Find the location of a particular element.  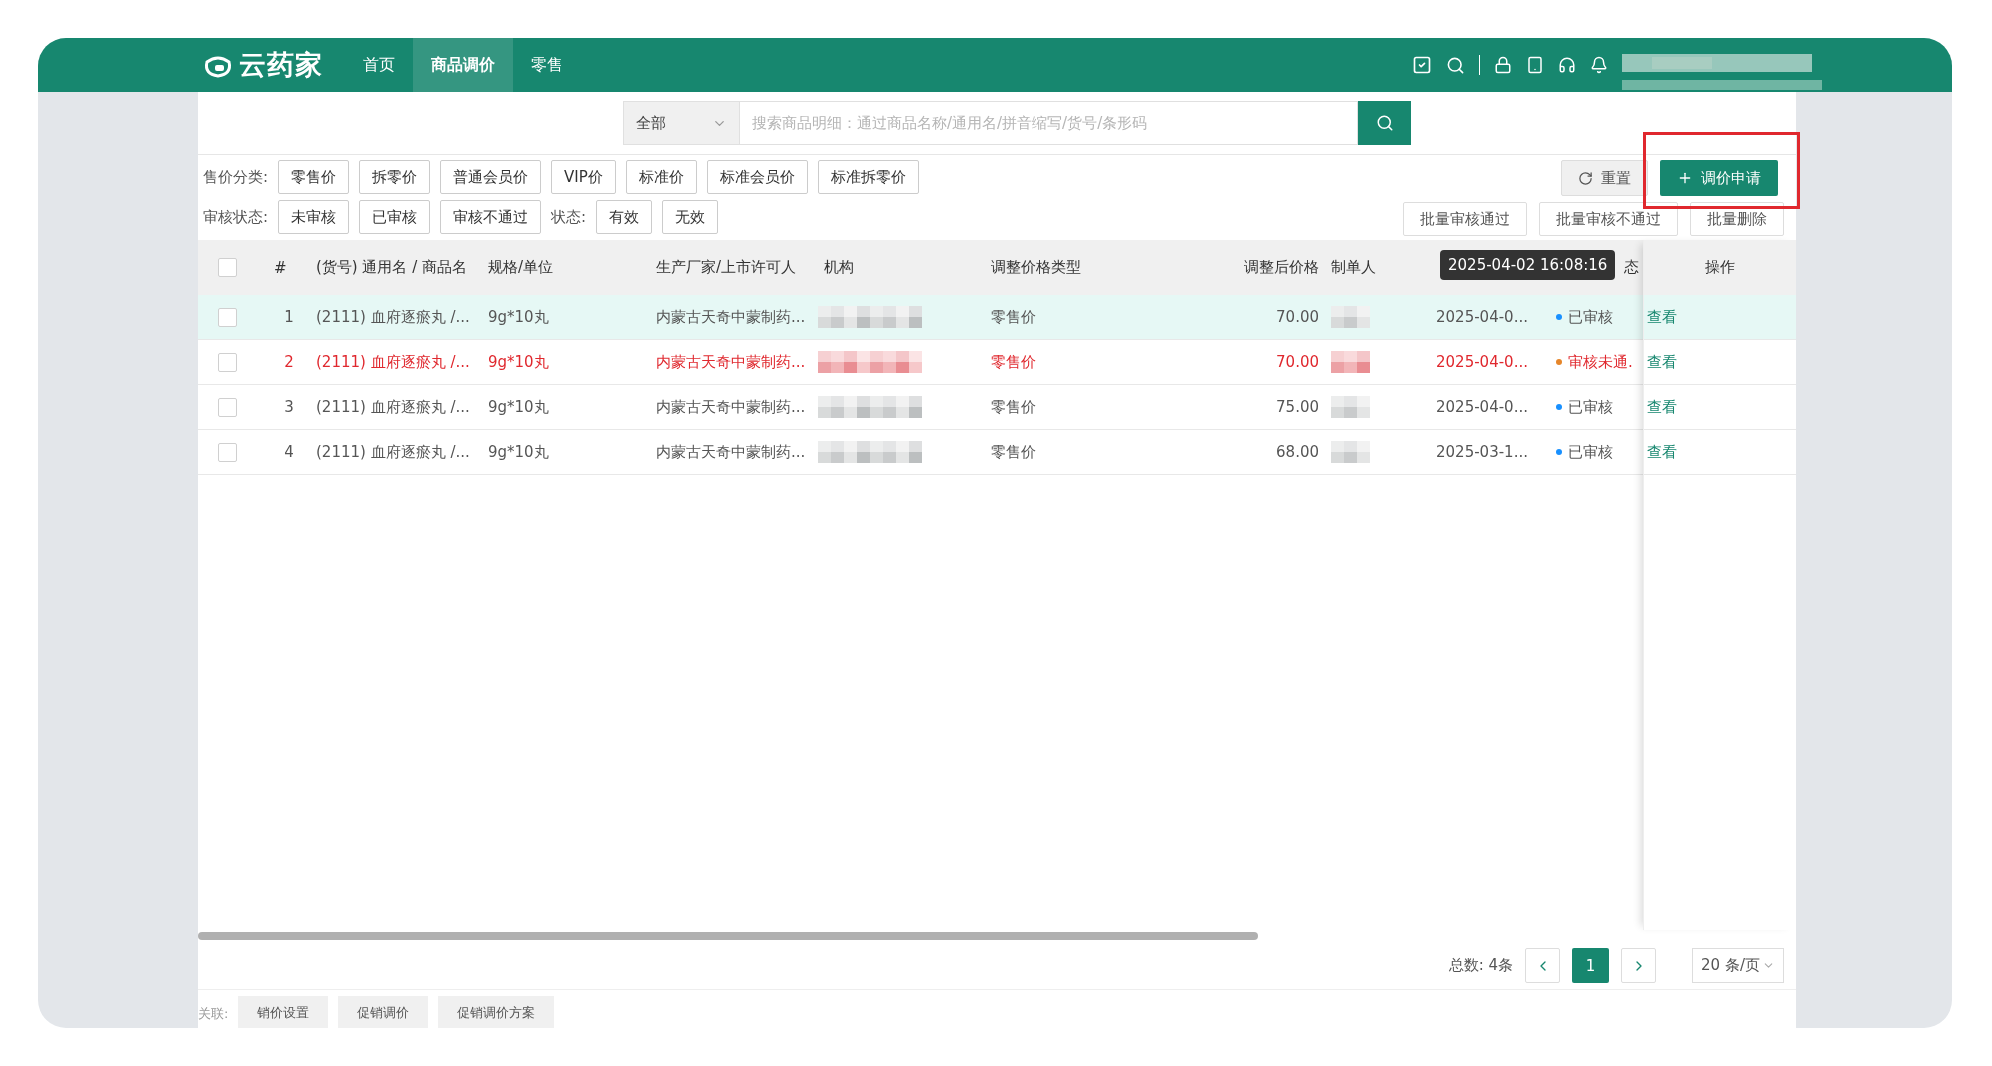

logo-text: 云药家 is located at coordinates (281, 65).